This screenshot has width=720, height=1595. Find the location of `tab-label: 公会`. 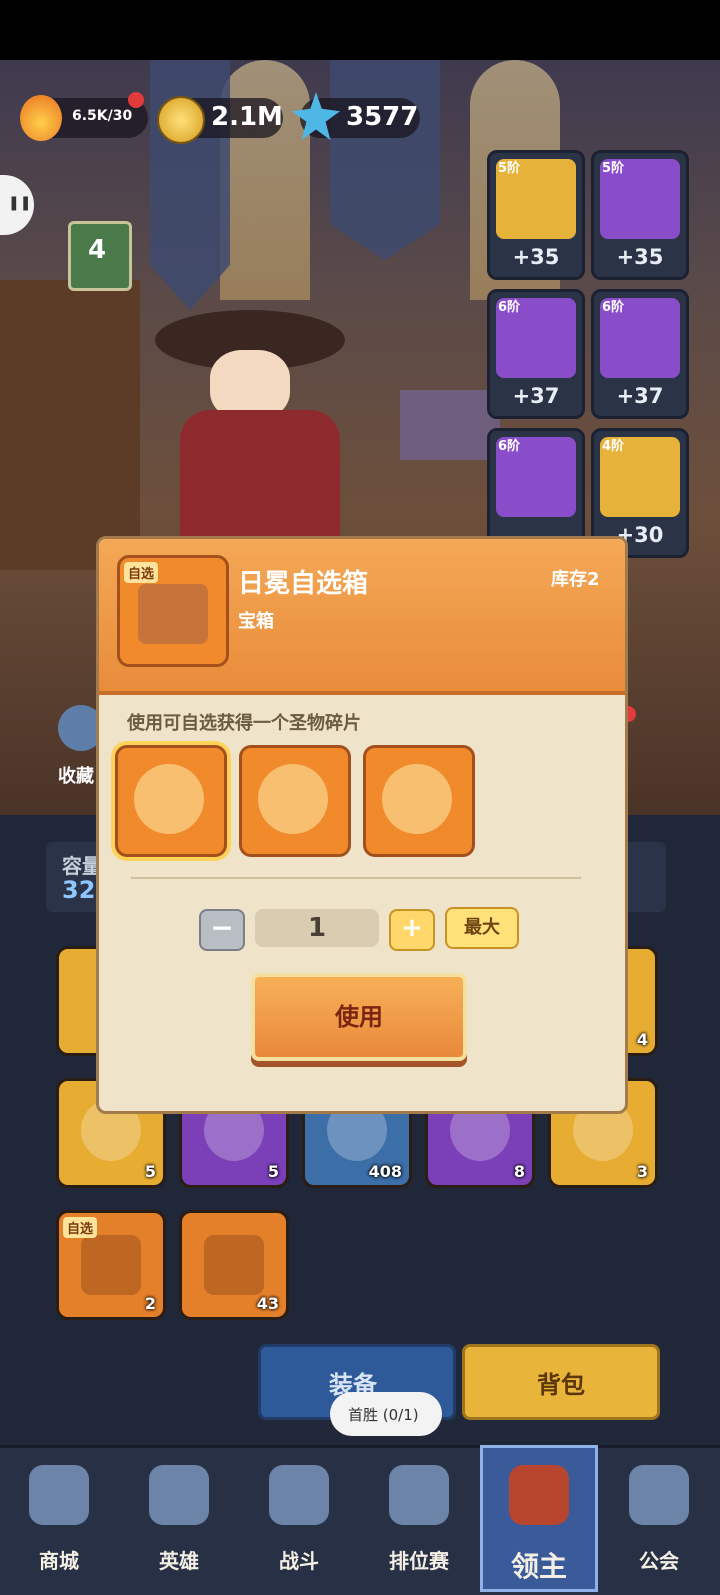

tab-label: 公会 is located at coordinates (659, 1561).